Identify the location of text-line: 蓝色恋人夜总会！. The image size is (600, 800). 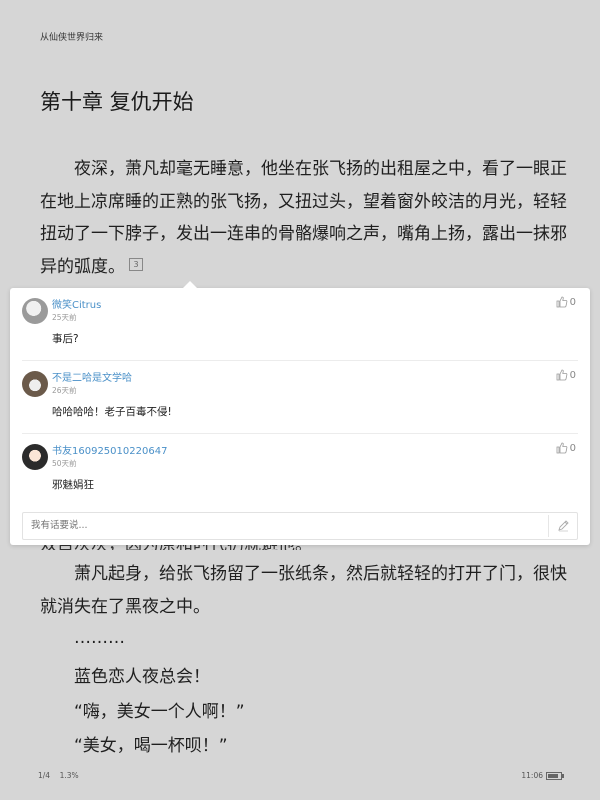
(142, 677).